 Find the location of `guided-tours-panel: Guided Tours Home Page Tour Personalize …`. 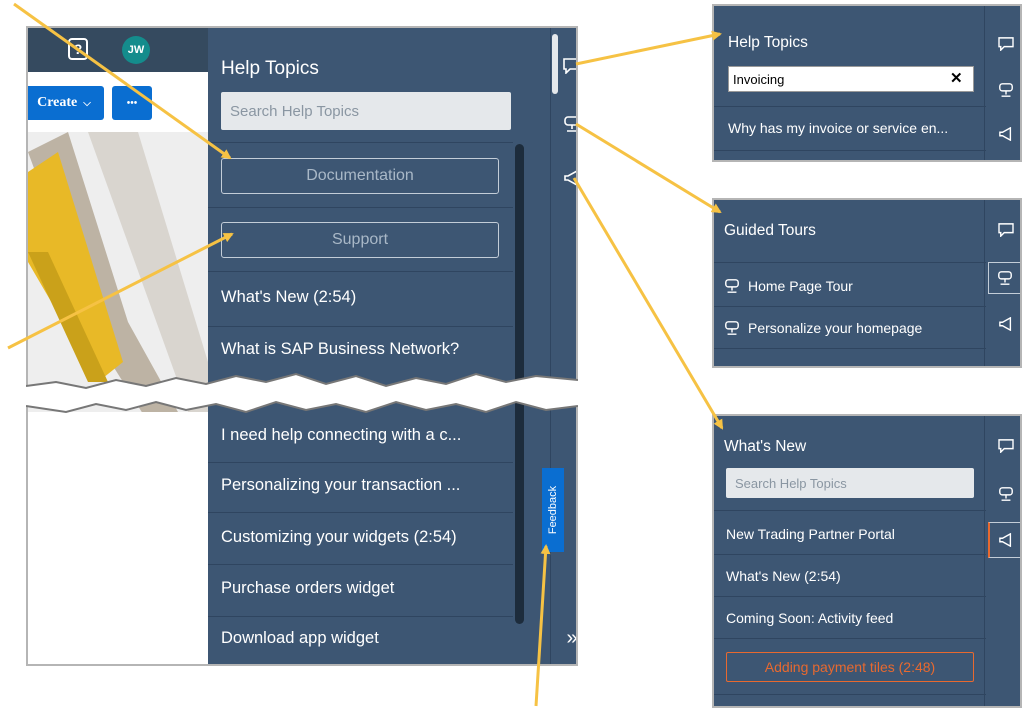

guided-tours-panel: Guided Tours Home Page Tour Personalize … is located at coordinates (867, 283).